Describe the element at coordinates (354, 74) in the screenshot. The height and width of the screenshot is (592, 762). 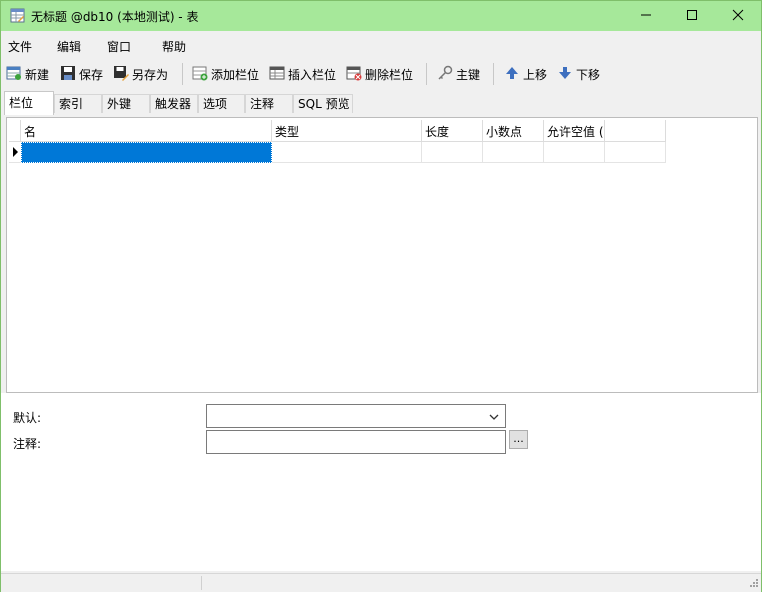
I see `delete-column-icon` at that location.